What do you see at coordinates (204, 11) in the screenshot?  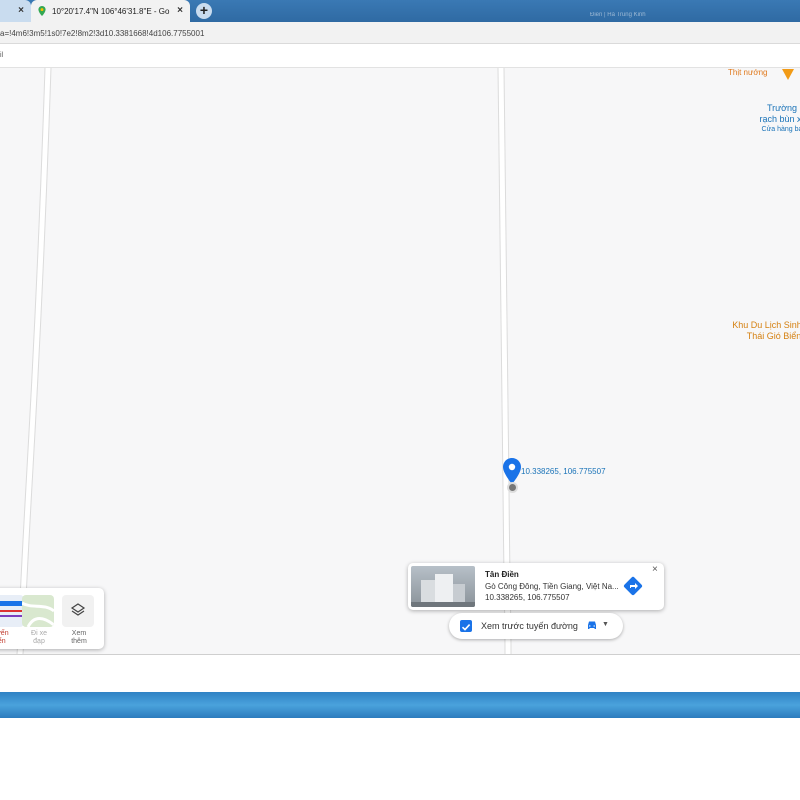 I see `new-tab-button: +` at bounding box center [204, 11].